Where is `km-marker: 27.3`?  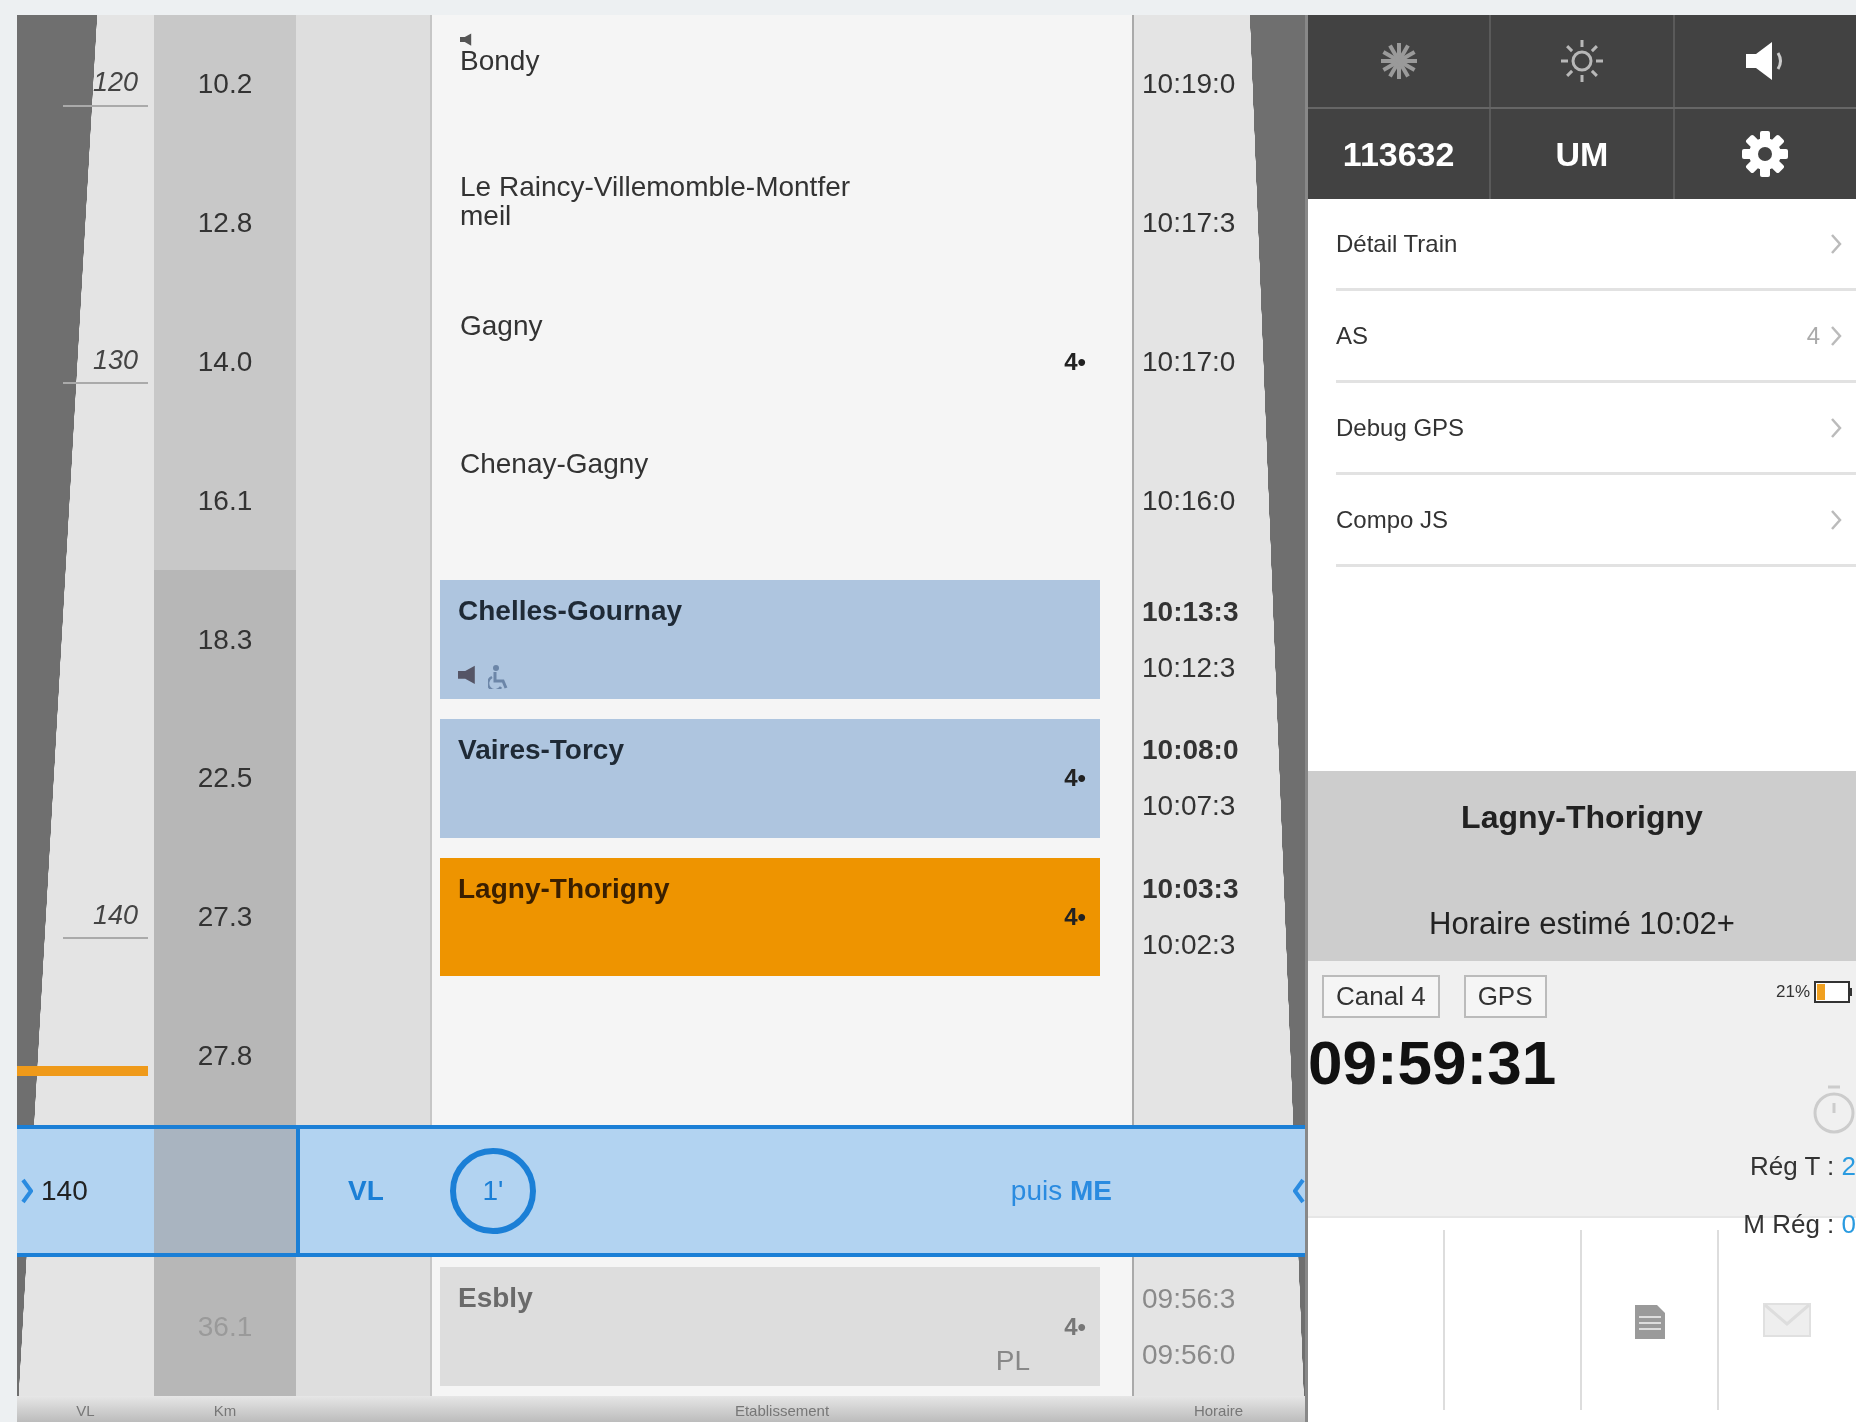 km-marker: 27.3 is located at coordinates (225, 917).